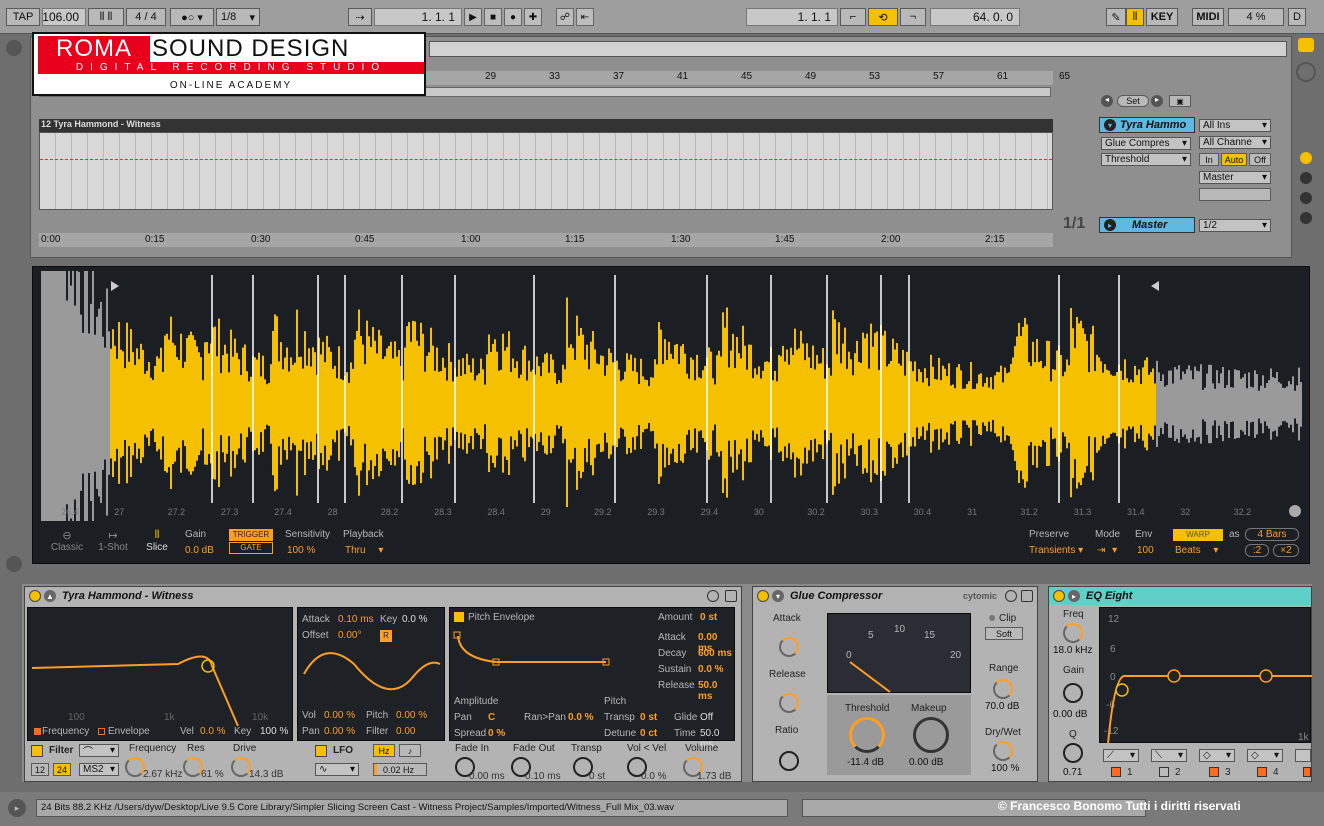  What do you see at coordinates (1235, 125) in the screenshot?
I see `input-type-select: All Ins ▾` at bounding box center [1235, 125].